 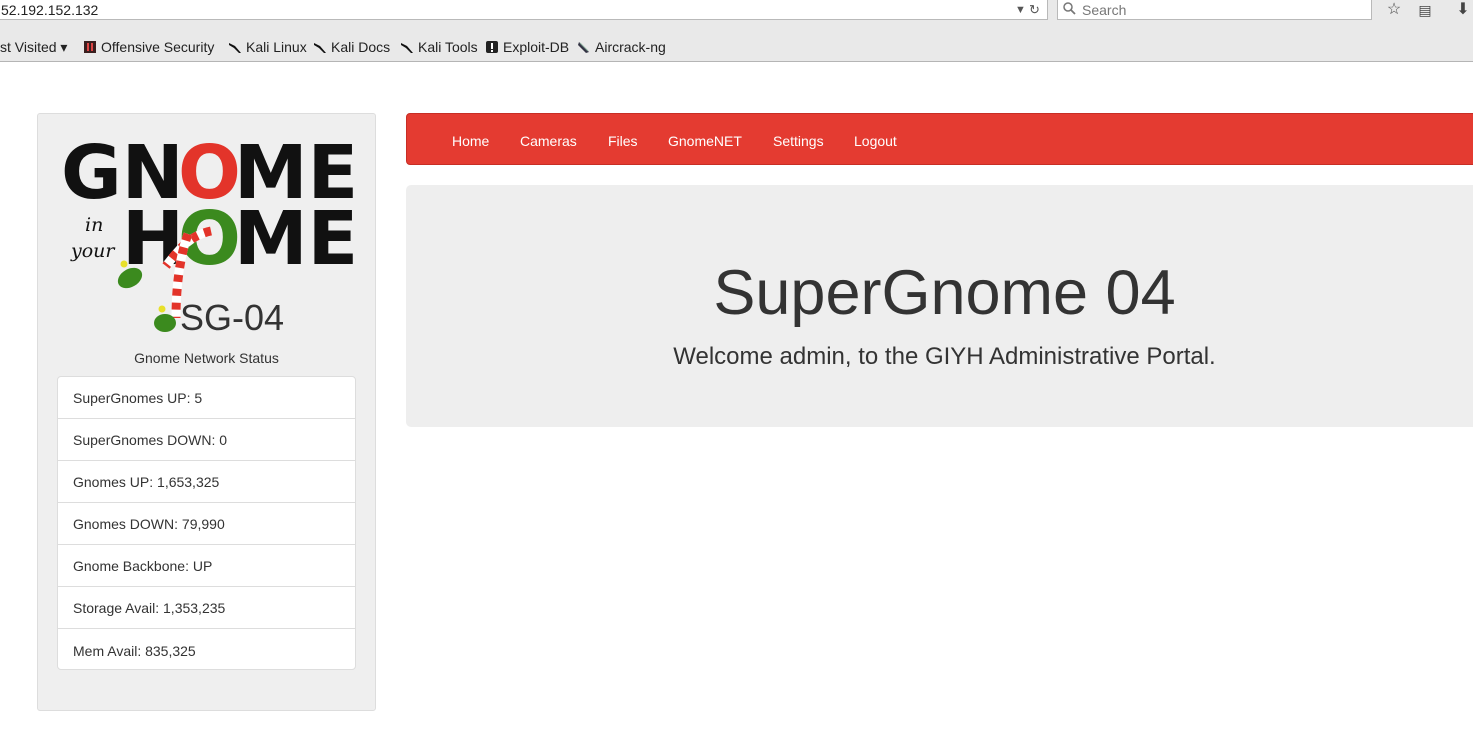 What do you see at coordinates (944, 293) in the screenshot?
I see `page-title: SuperGnome 04` at bounding box center [944, 293].